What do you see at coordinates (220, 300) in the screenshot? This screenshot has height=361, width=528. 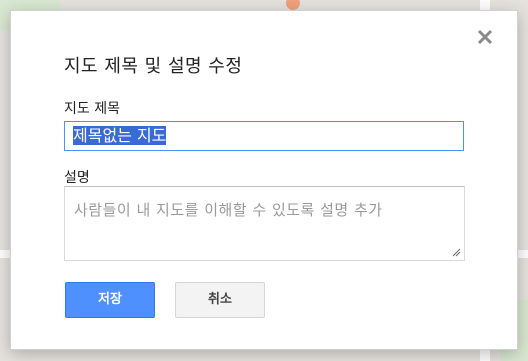 I see `cancel-button: 취소` at bounding box center [220, 300].